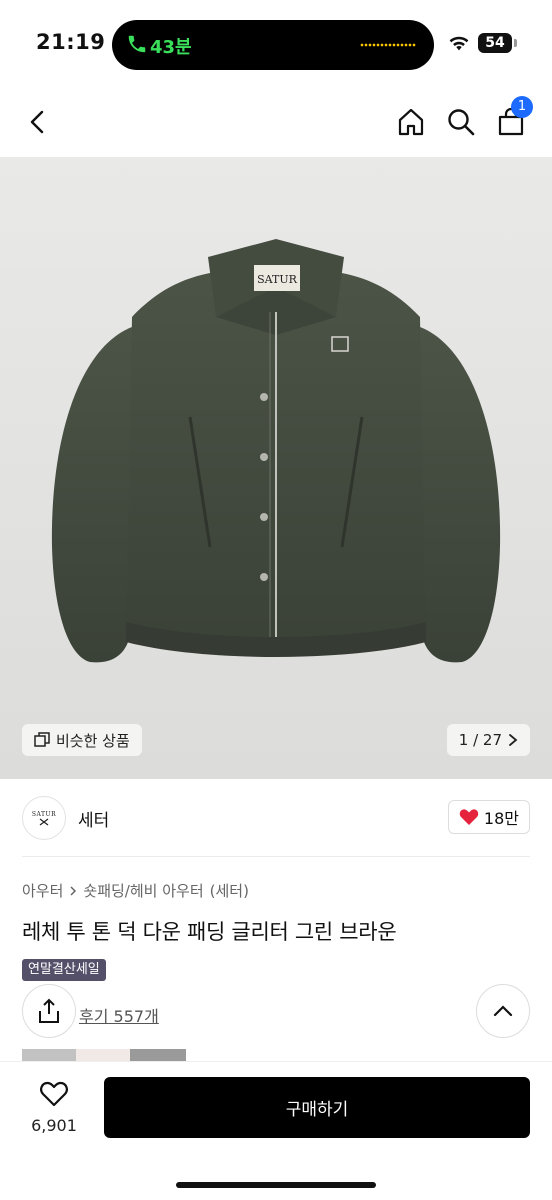 The height and width of the screenshot is (1200, 552). What do you see at coordinates (143, 890) in the screenshot?
I see `breadcrumb-subcategory: 숏패딩/헤비 아우터` at bounding box center [143, 890].